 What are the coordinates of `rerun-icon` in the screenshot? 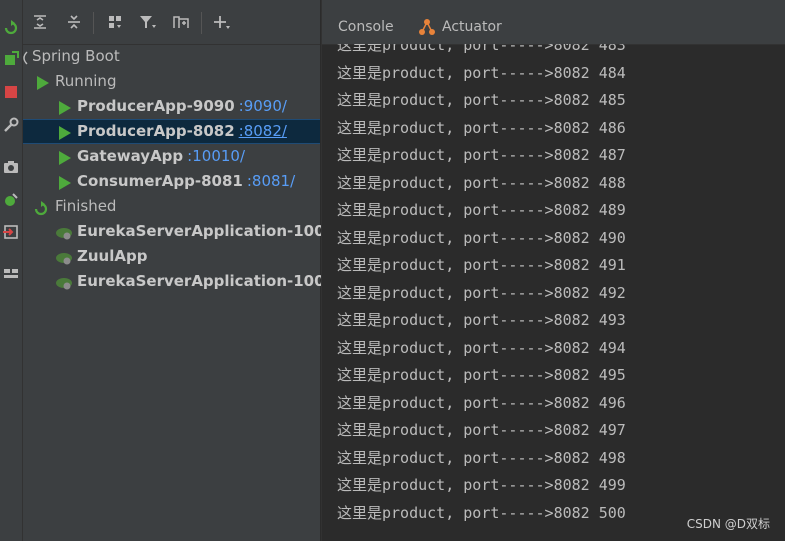 It's located at (11, 28).